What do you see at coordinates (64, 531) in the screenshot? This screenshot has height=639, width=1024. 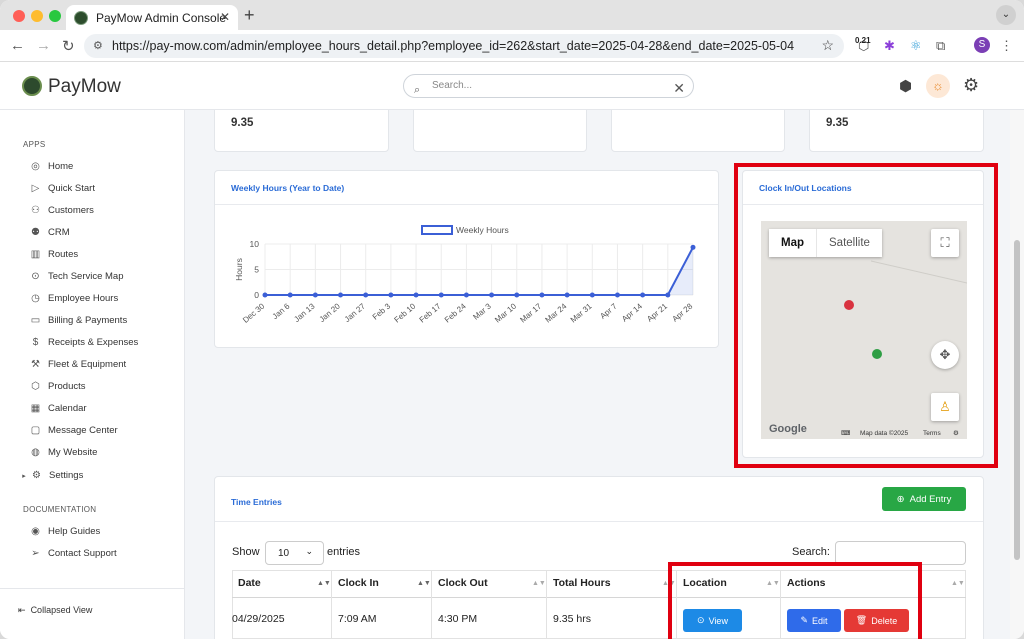 I see `sidebar-item-help-guides: ◉ Help Guides` at bounding box center [64, 531].